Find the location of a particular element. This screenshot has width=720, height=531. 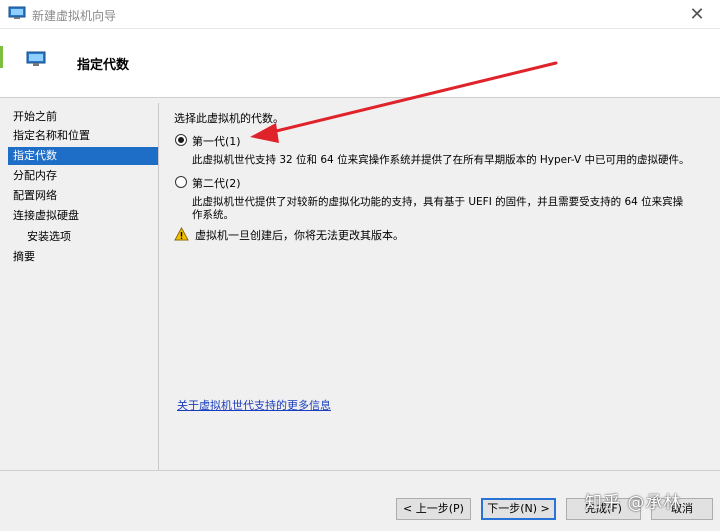

previous-button: < 上一步(P) is located at coordinates (433, 509).